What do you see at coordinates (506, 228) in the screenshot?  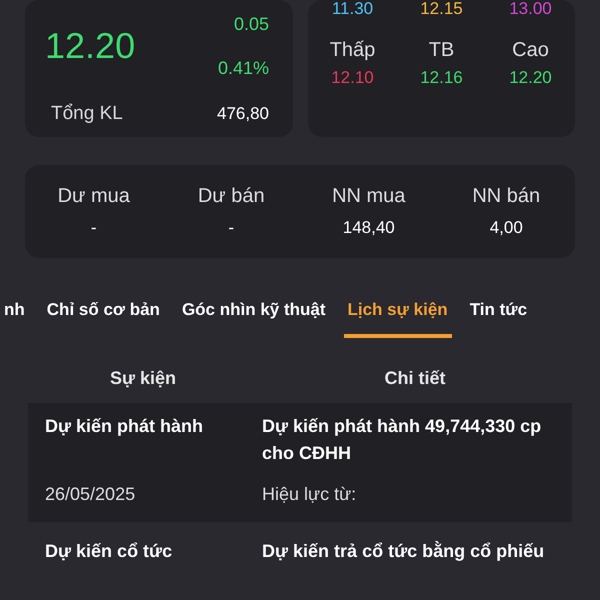 I see `order-value: 4,00` at bounding box center [506, 228].